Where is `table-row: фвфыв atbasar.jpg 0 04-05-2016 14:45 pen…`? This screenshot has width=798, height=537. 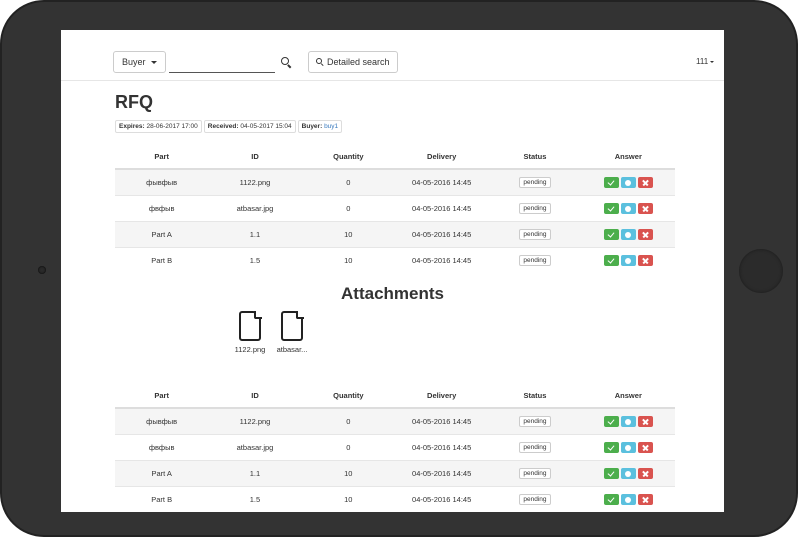
table-row: фвфыв atbasar.jpg 0 04-05-2016 14:45 pen… is located at coordinates (395, 208).